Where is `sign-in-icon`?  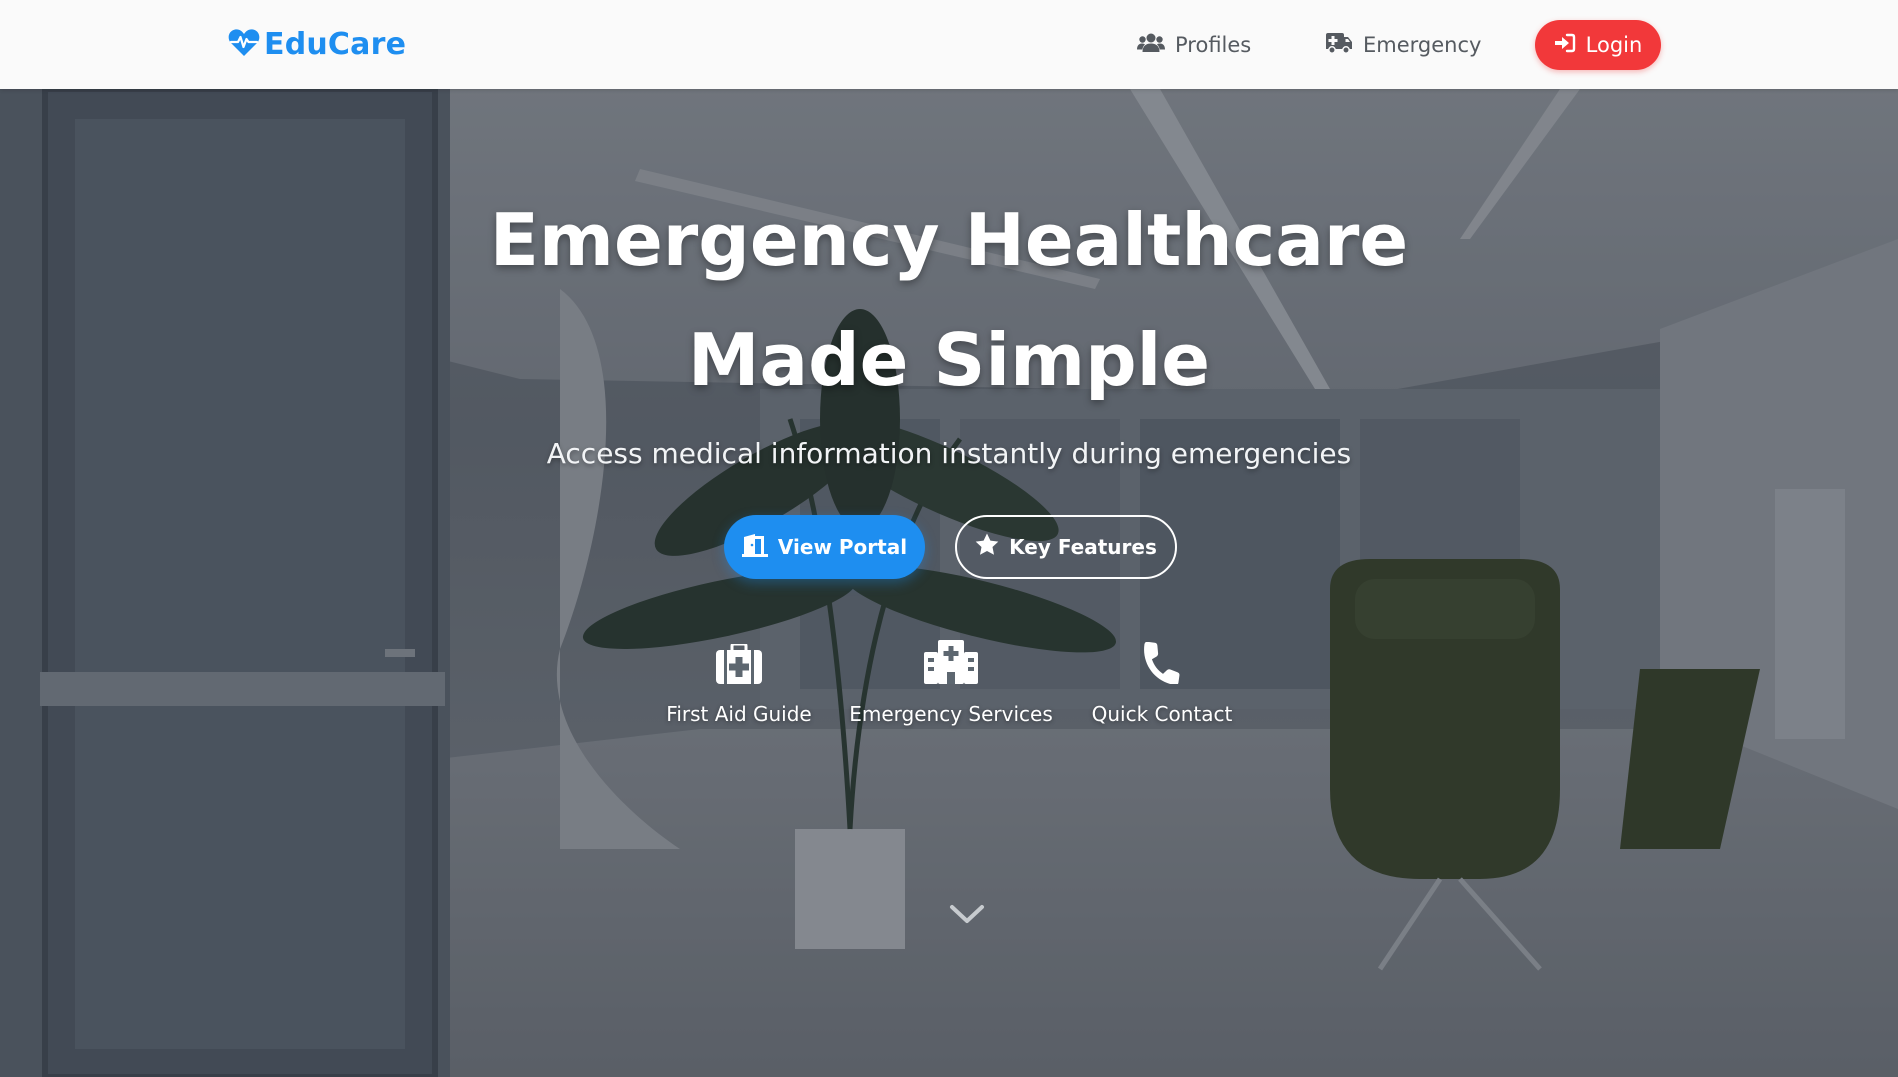 sign-in-icon is located at coordinates (1565, 45).